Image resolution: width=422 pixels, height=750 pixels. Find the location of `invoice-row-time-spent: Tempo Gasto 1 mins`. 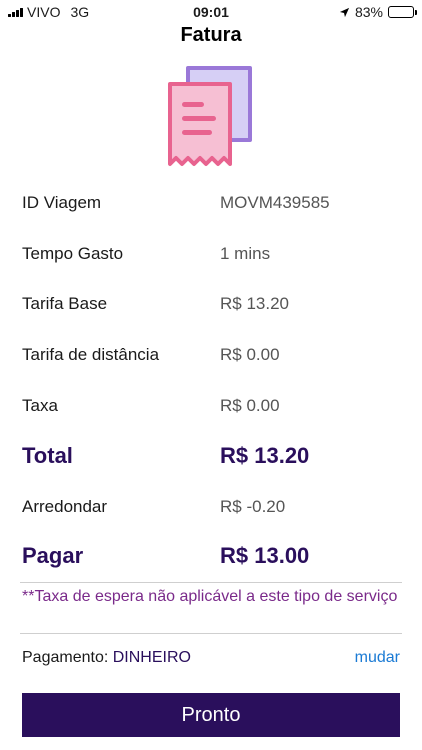

invoice-row-time-spent: Tempo Gasto 1 mins is located at coordinates (212, 254).